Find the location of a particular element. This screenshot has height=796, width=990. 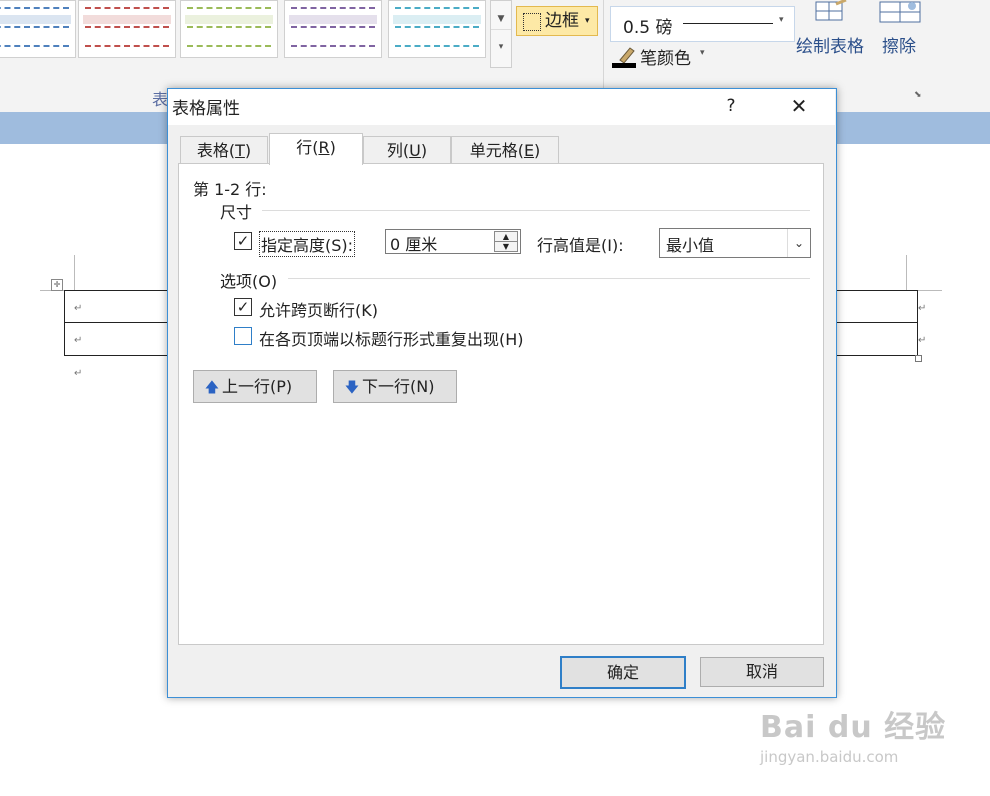

tab-label: 单元格(E) is located at coordinates (505, 150).